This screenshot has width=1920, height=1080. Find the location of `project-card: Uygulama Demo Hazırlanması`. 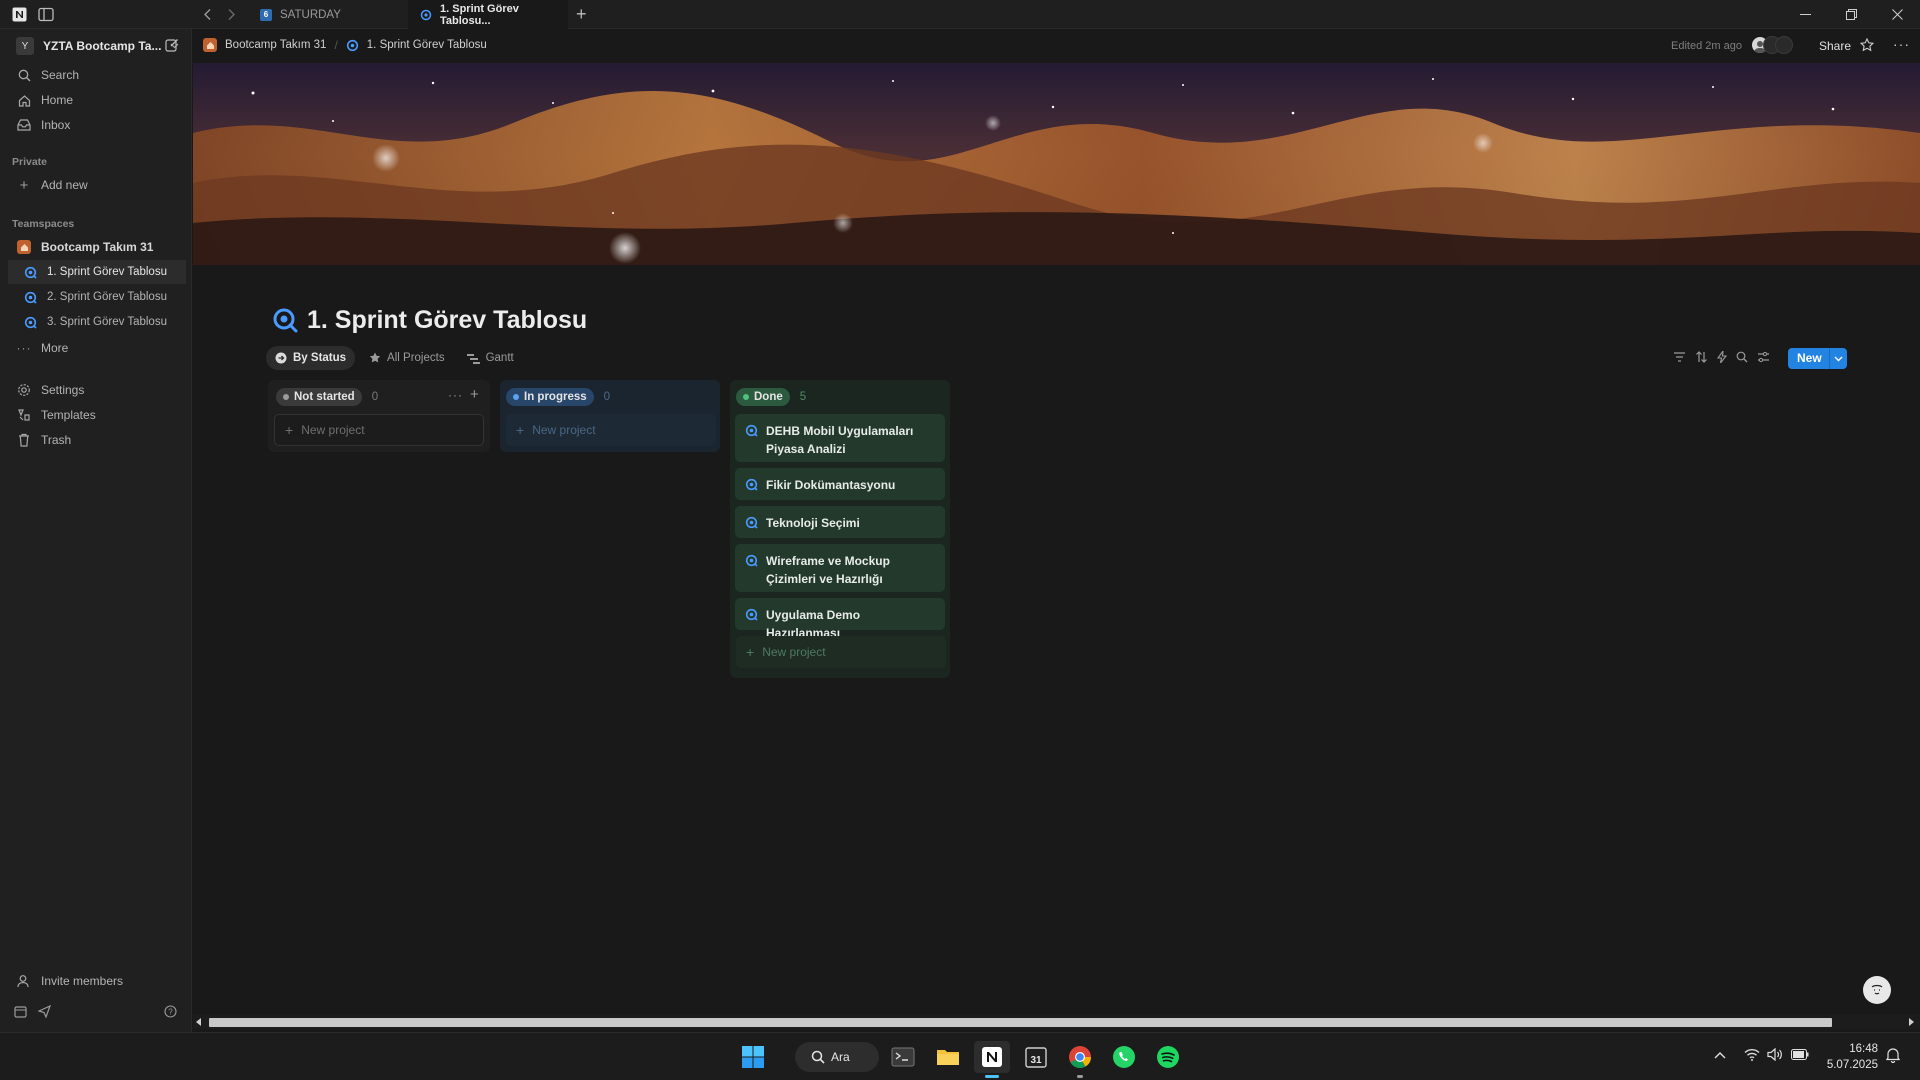

project-card: Uygulama Demo Hazırlanması is located at coordinates (840, 619).